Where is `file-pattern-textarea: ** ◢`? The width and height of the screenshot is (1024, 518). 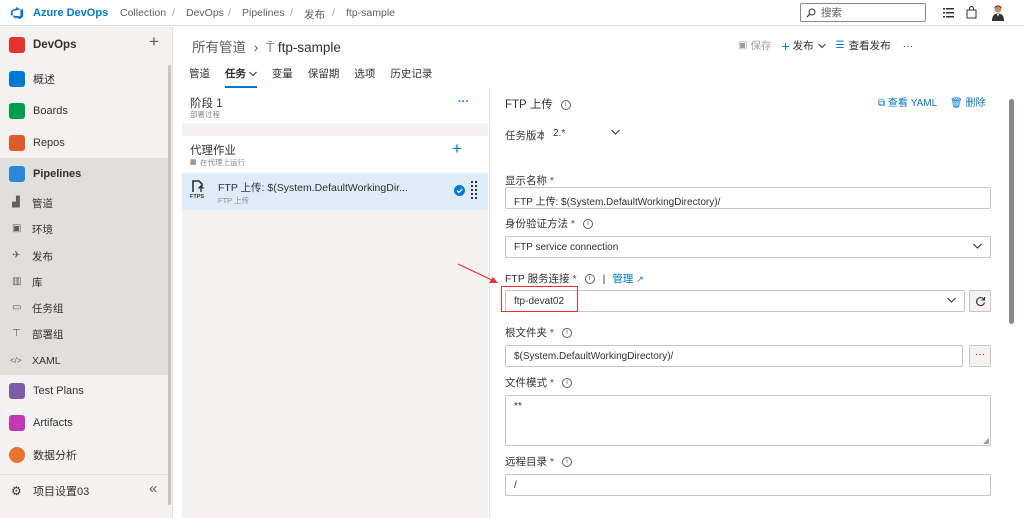 file-pattern-textarea: ** ◢ is located at coordinates (748, 420).